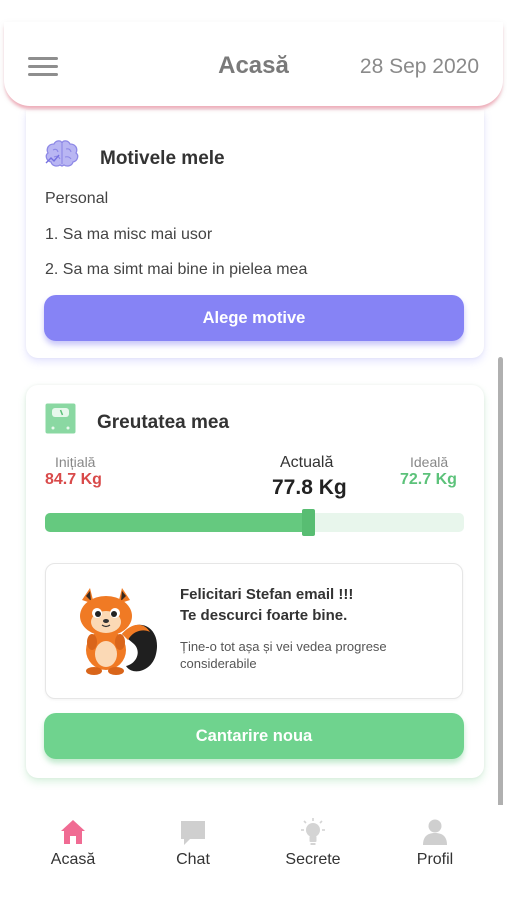 The width and height of the screenshot is (507, 900). What do you see at coordinates (177, 522) in the screenshot?
I see `weight-progress-fill` at bounding box center [177, 522].